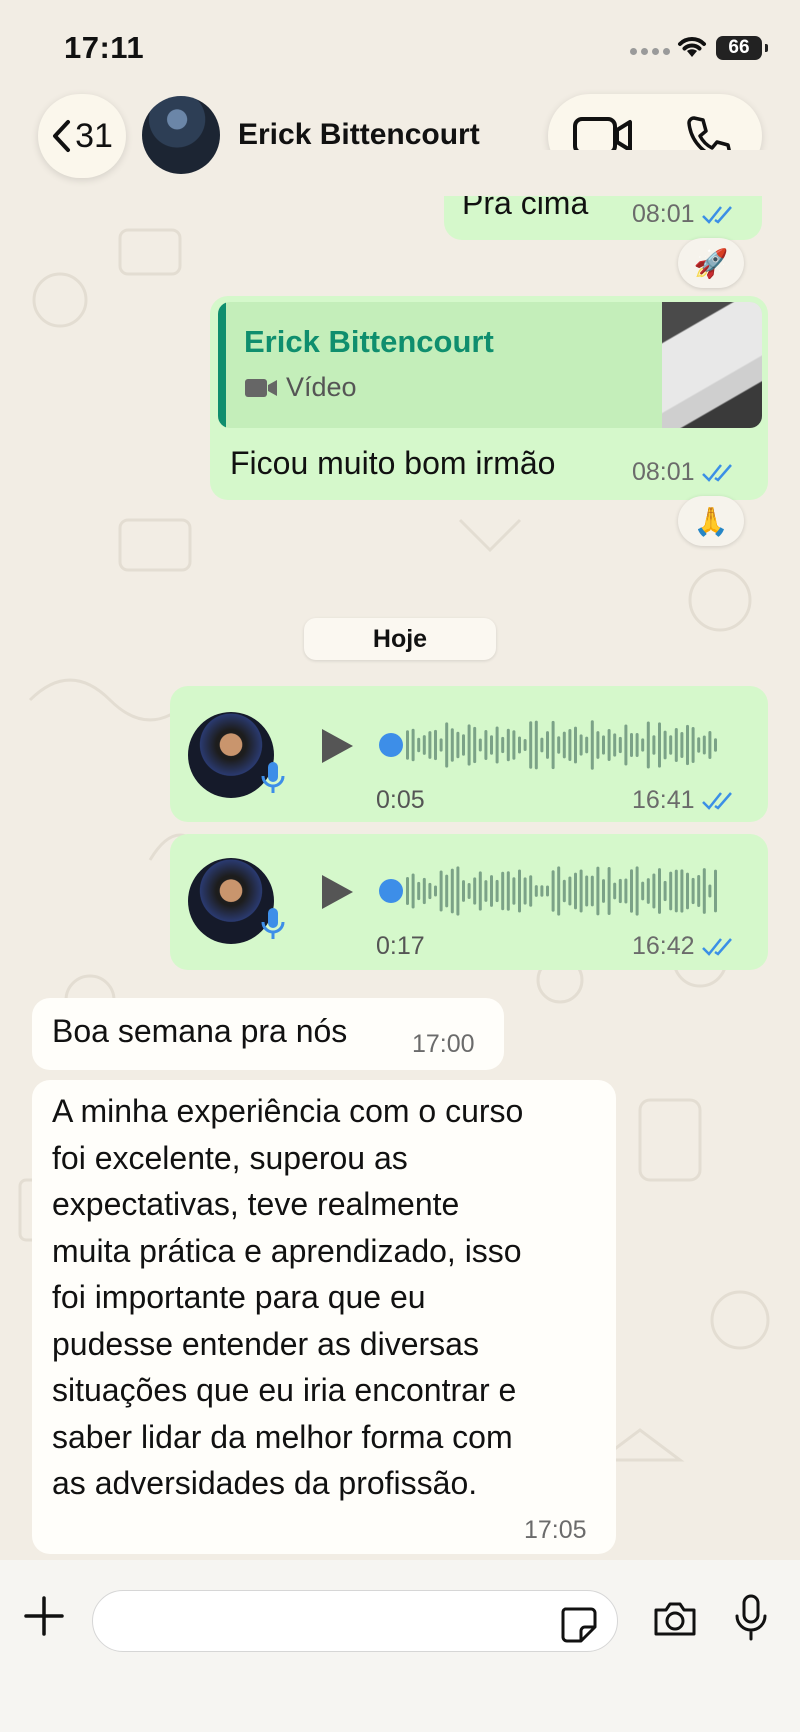 The height and width of the screenshot is (1732, 800). I want to click on scroll-edge, so click(605, 173).